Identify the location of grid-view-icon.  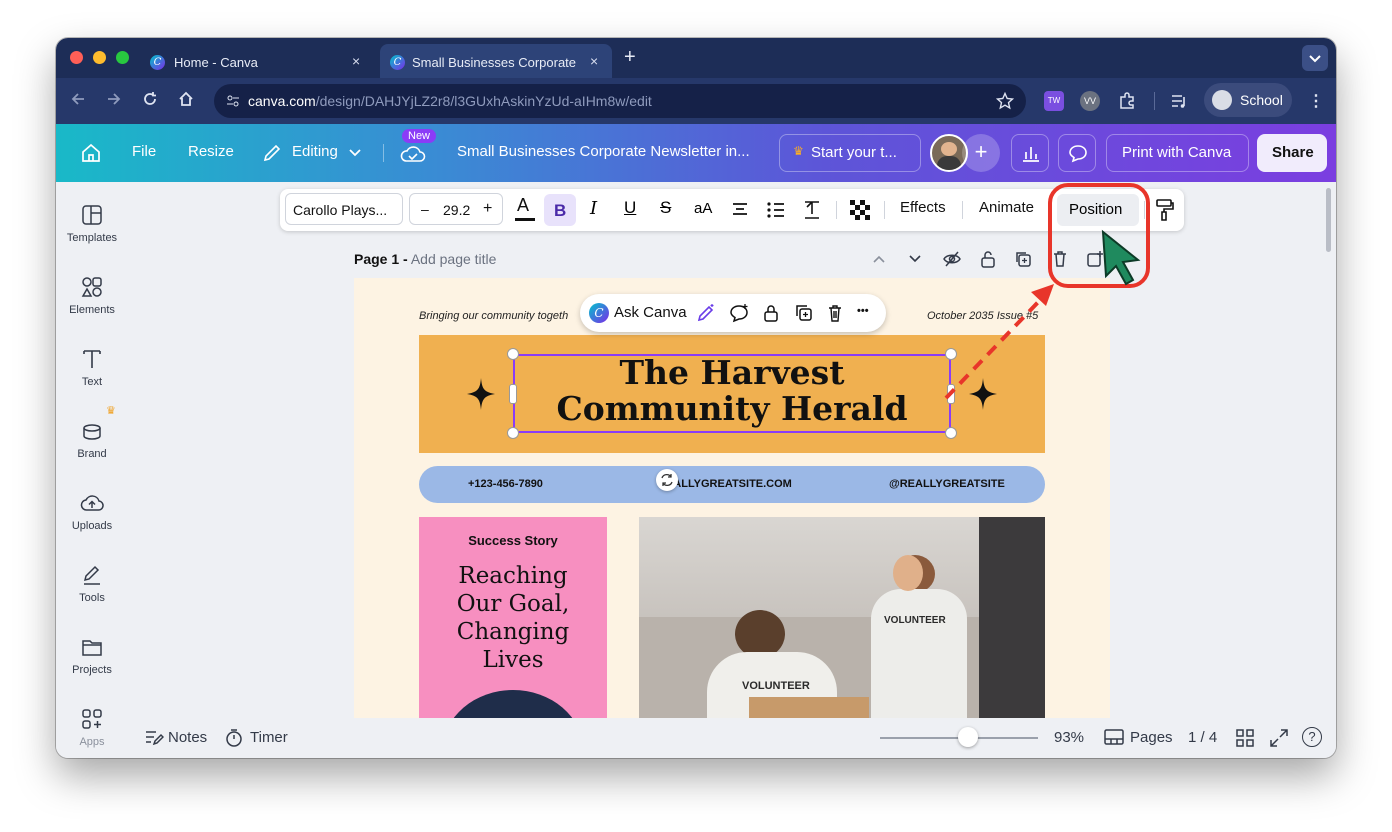
(1245, 740).